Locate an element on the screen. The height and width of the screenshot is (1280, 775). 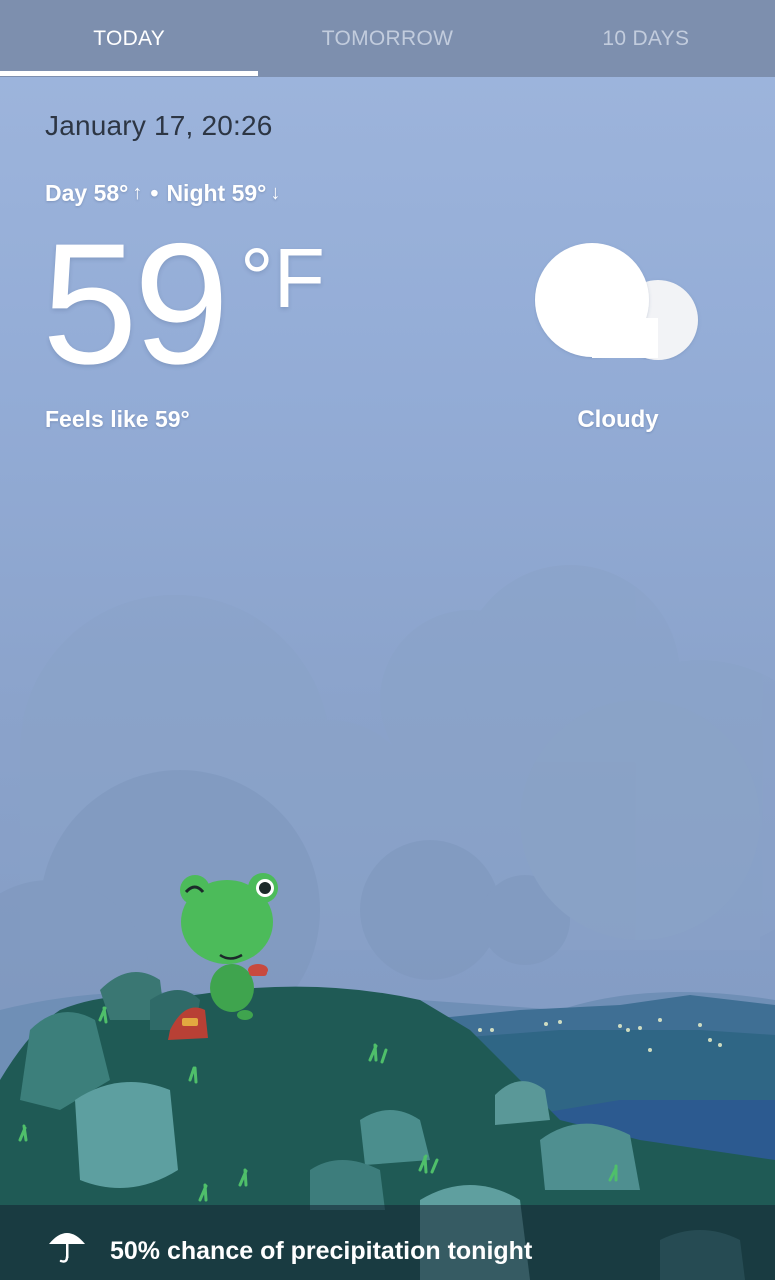
arrow-down-icon: ↓ is located at coordinates (275, 193).